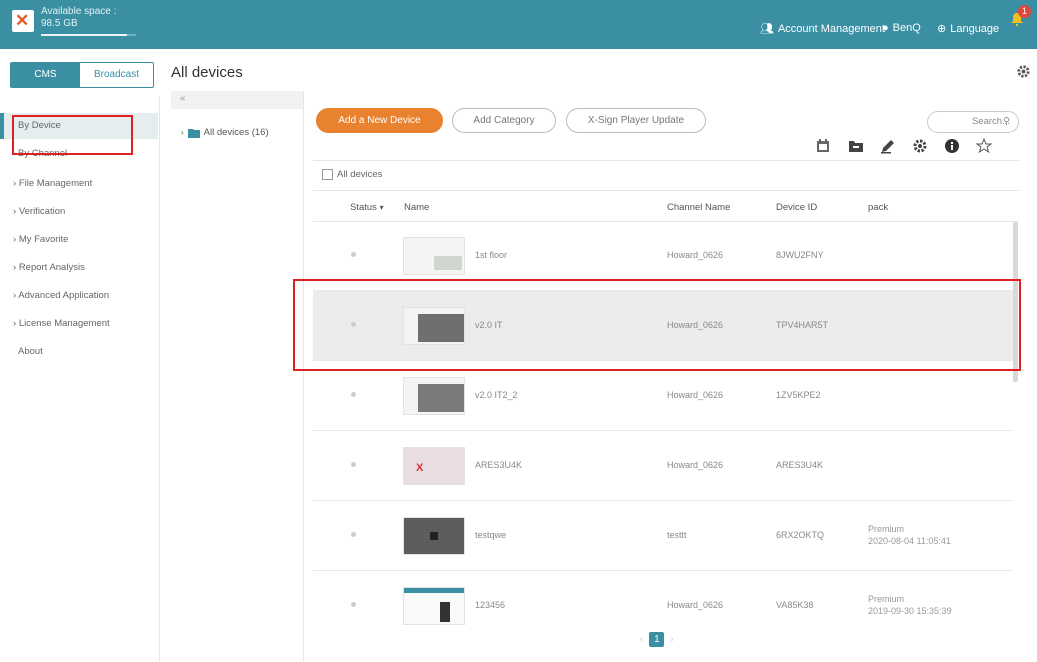 This screenshot has width=1037, height=662. What do you see at coordinates (182, 132) in the screenshot?
I see `expand-arrow-icon: ›` at bounding box center [182, 132].